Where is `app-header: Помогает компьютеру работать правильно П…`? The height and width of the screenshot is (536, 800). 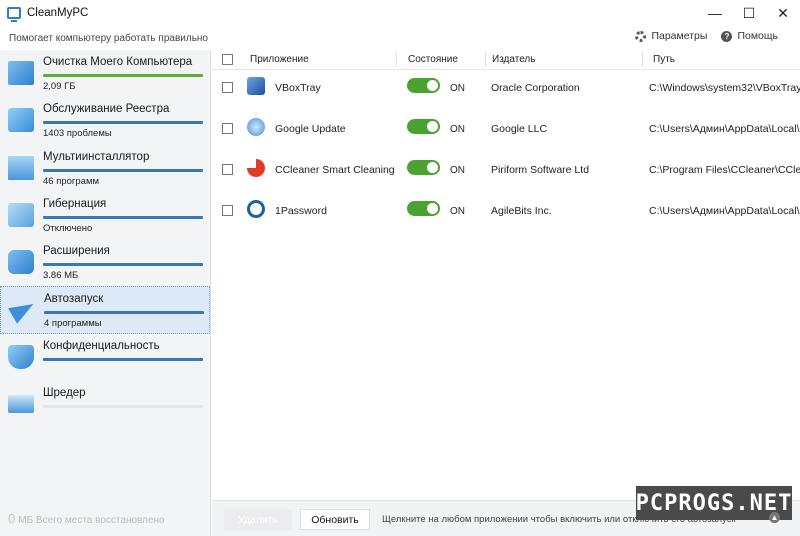 app-header: Помогает компьютеру работать правильно П… is located at coordinates (400, 38).